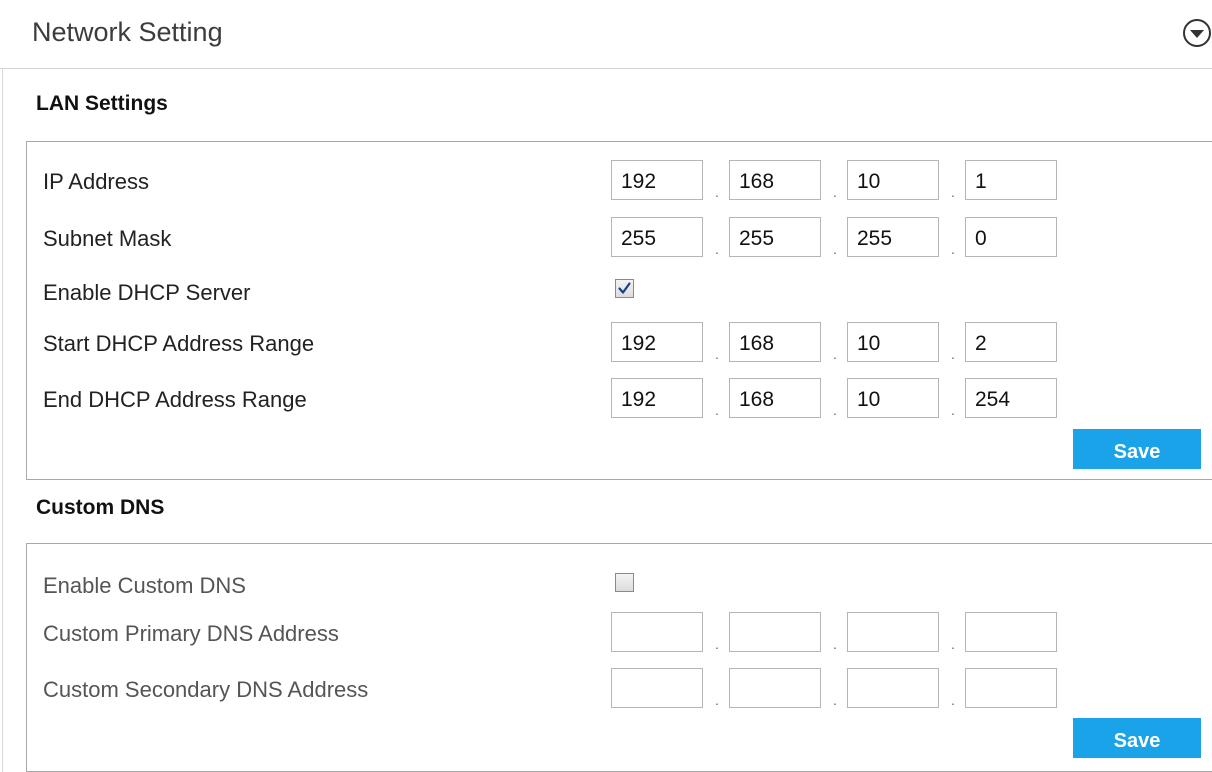 This screenshot has width=1212, height=772. What do you see at coordinates (1011, 237) in the screenshot?
I see `subnet-mask-octet-4-input: 0` at bounding box center [1011, 237].